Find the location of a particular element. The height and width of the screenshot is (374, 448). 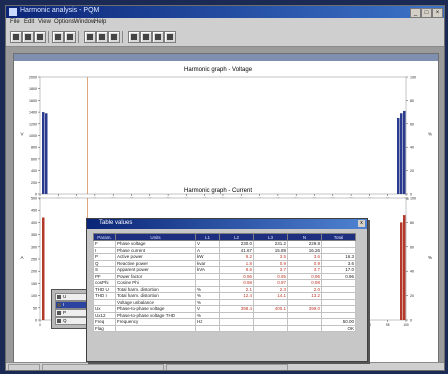

menu-edit: Edit is located at coordinates (29, 22).